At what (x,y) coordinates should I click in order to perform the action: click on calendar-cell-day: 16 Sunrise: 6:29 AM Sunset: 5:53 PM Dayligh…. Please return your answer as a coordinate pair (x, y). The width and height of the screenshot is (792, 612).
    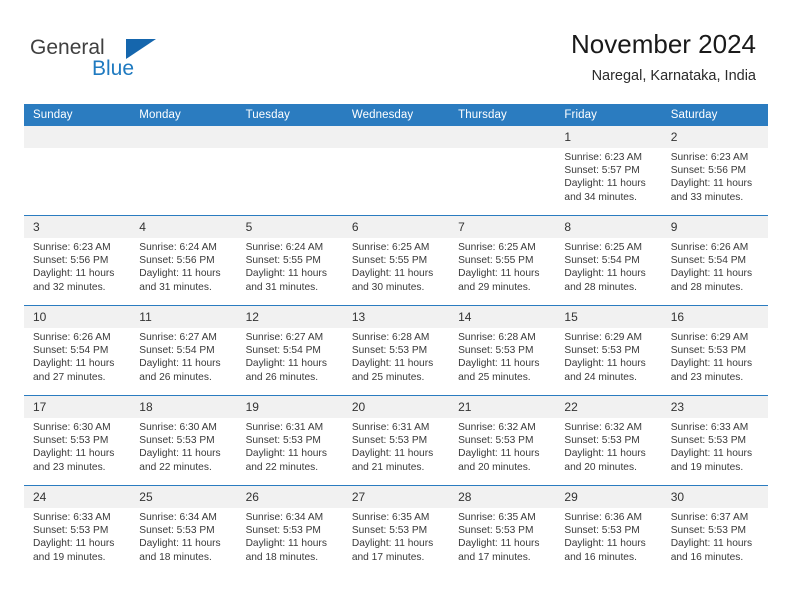
    Looking at the image, I should click on (714, 350).